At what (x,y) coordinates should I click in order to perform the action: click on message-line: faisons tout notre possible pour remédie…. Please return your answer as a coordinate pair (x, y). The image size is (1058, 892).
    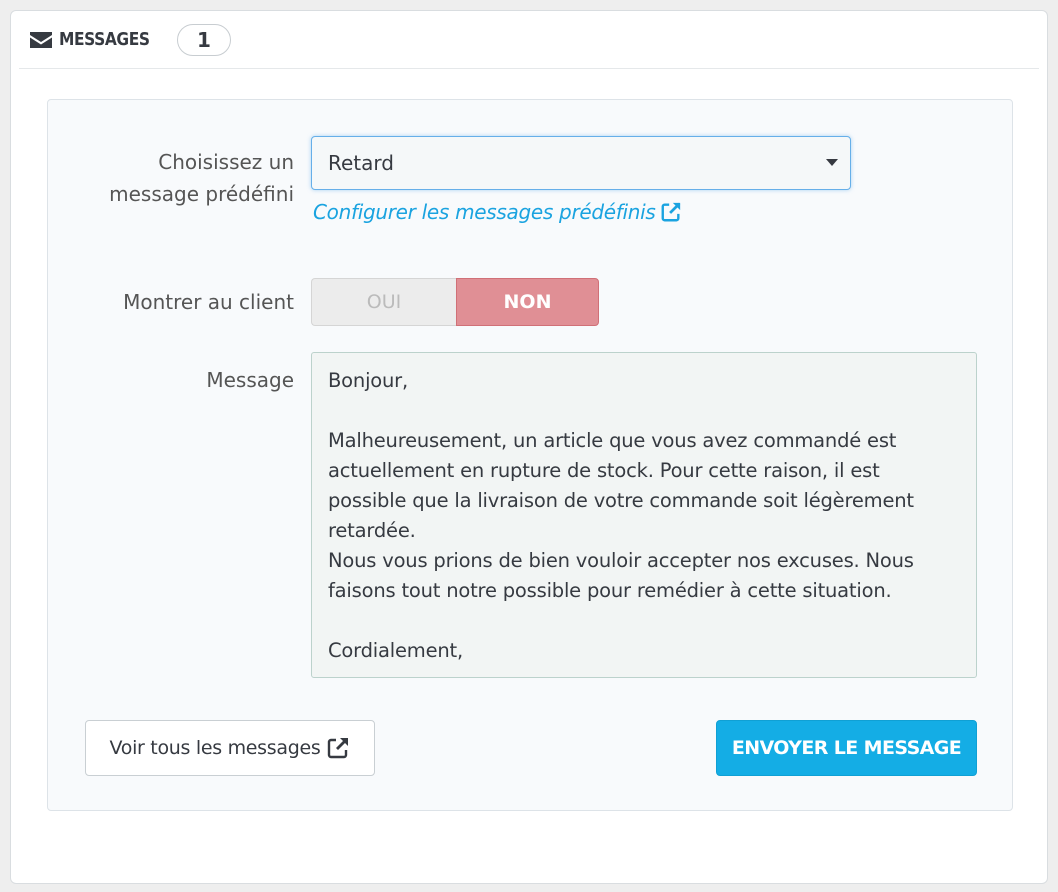
    Looking at the image, I should click on (610, 590).